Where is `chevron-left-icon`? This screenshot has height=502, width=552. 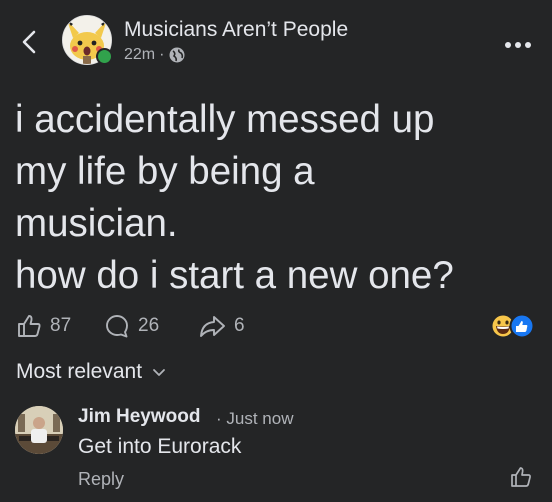
chevron-left-icon is located at coordinates (29, 42).